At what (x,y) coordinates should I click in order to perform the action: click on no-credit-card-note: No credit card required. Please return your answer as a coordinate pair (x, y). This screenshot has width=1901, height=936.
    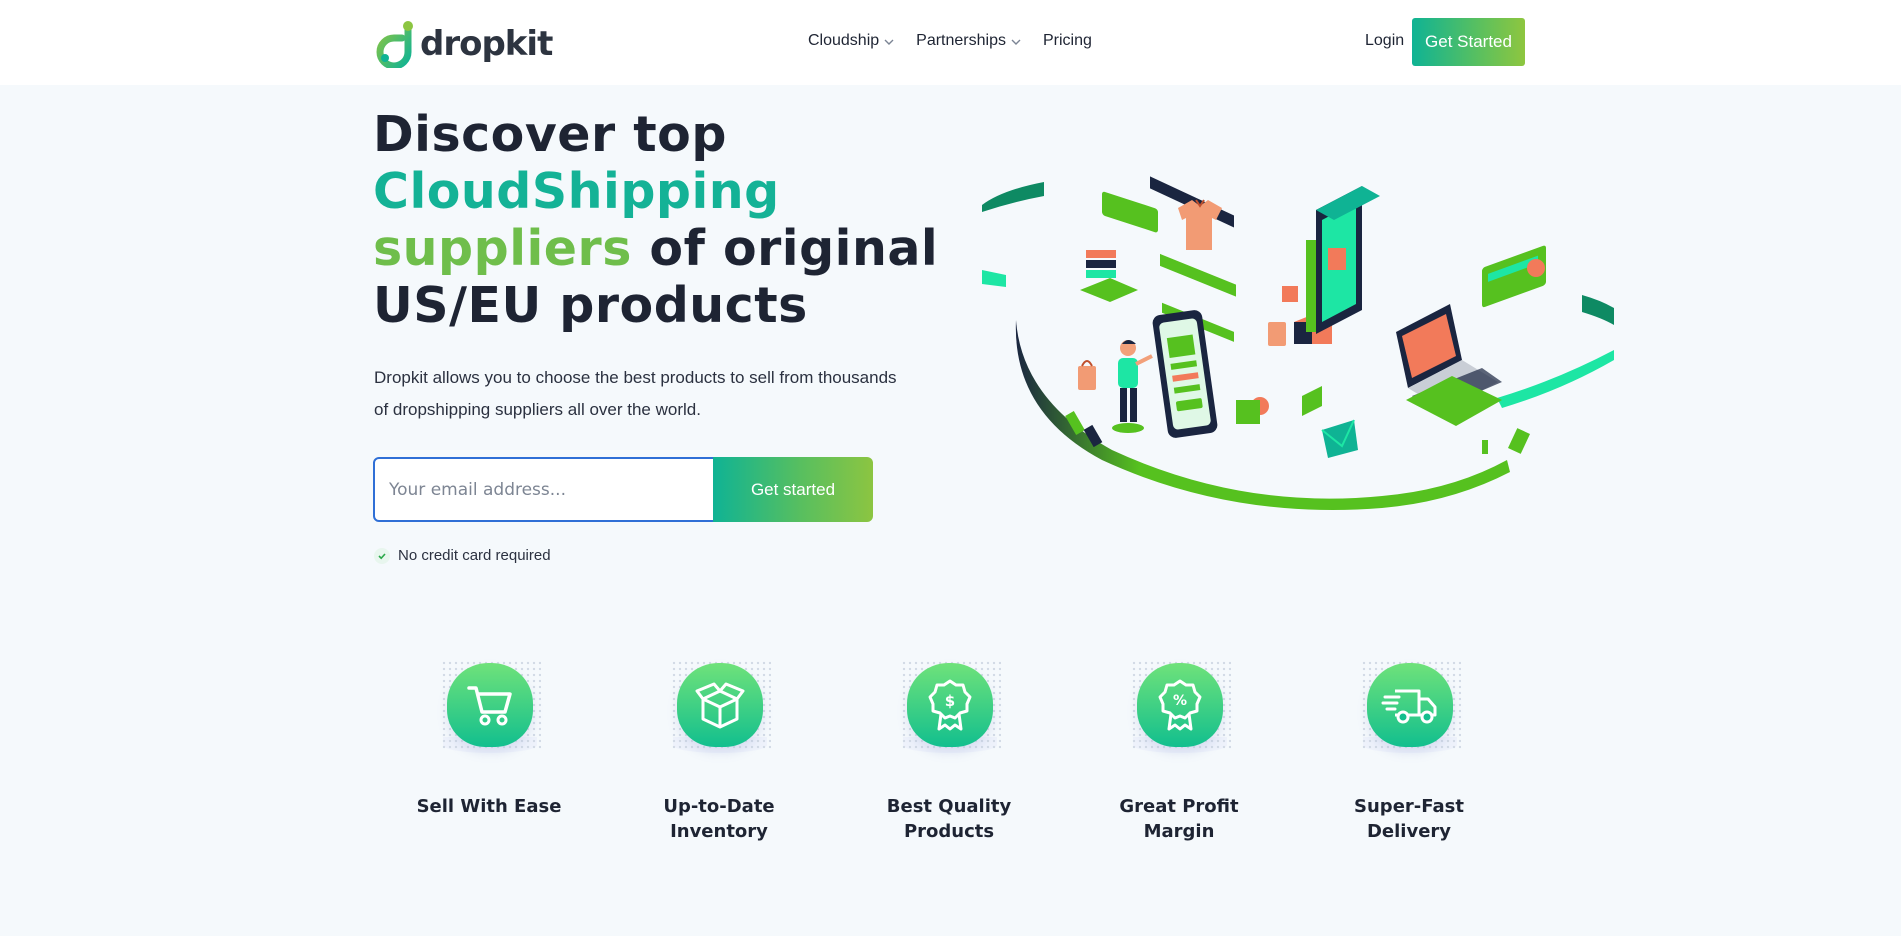
    Looking at the image, I should click on (462, 555).